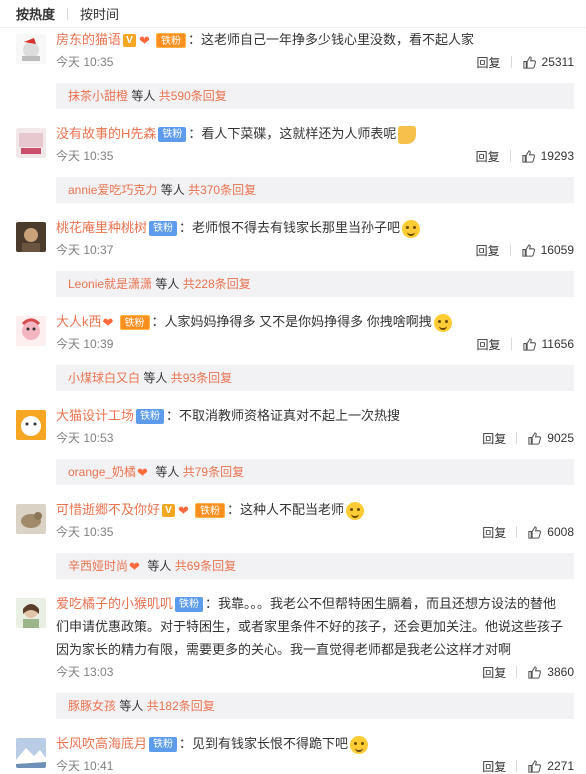 The height and width of the screenshot is (774, 586). I want to click on comment-username: 桃花庵里种桃树, so click(101, 227).